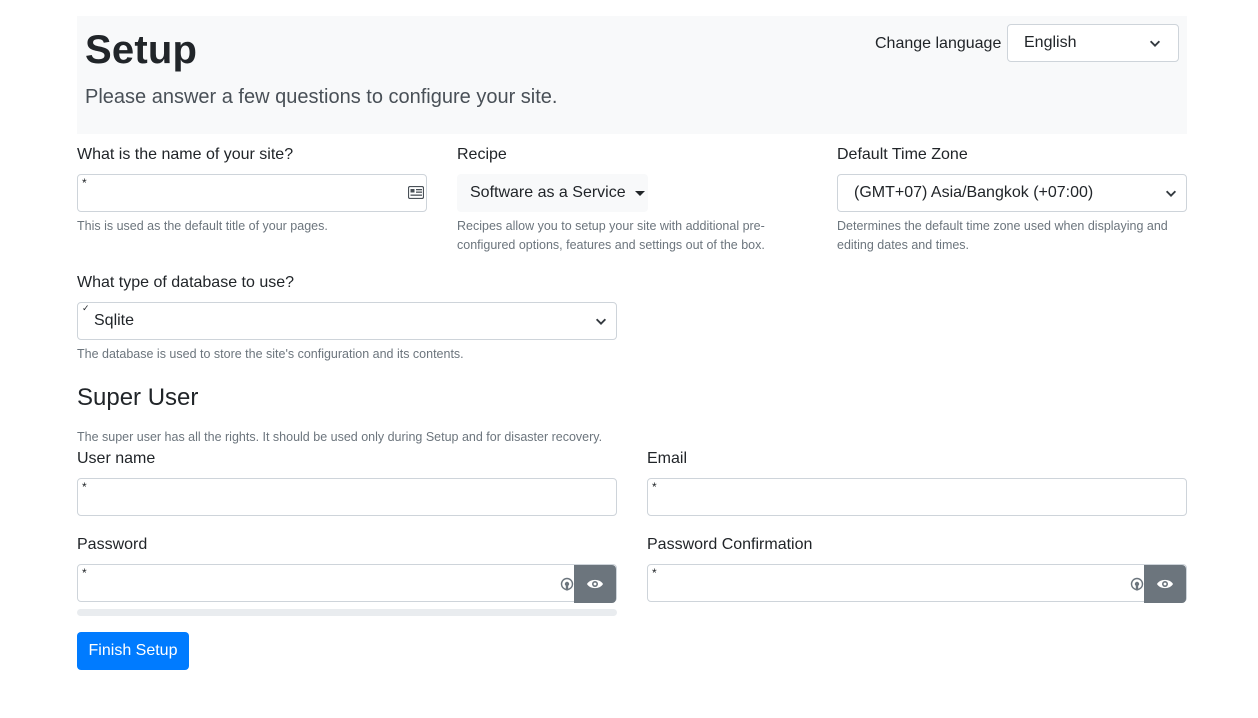 The height and width of the screenshot is (718, 1258). I want to click on timezone-select: (GMT+07) Asia/Bangkok (+07:00), so click(1012, 193).